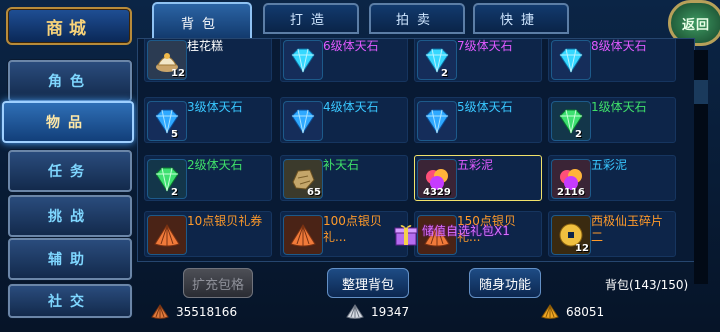 The height and width of the screenshot is (332, 720). Describe the element at coordinates (505, 283) in the screenshot. I see `portable-function-button: 随身功能` at that location.